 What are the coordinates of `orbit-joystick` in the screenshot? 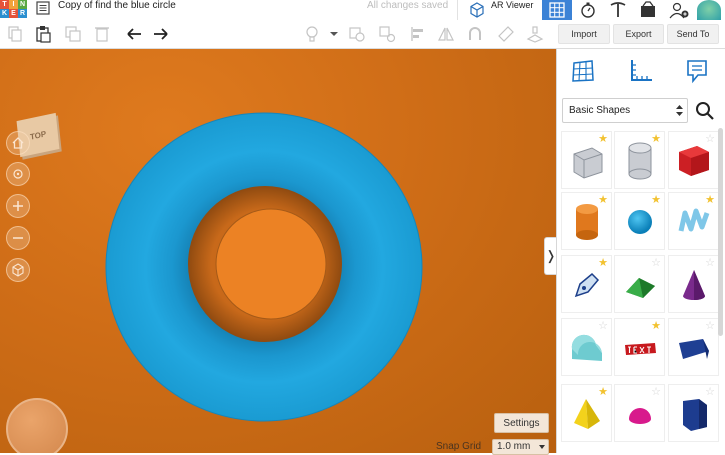 It's located at (37, 425).